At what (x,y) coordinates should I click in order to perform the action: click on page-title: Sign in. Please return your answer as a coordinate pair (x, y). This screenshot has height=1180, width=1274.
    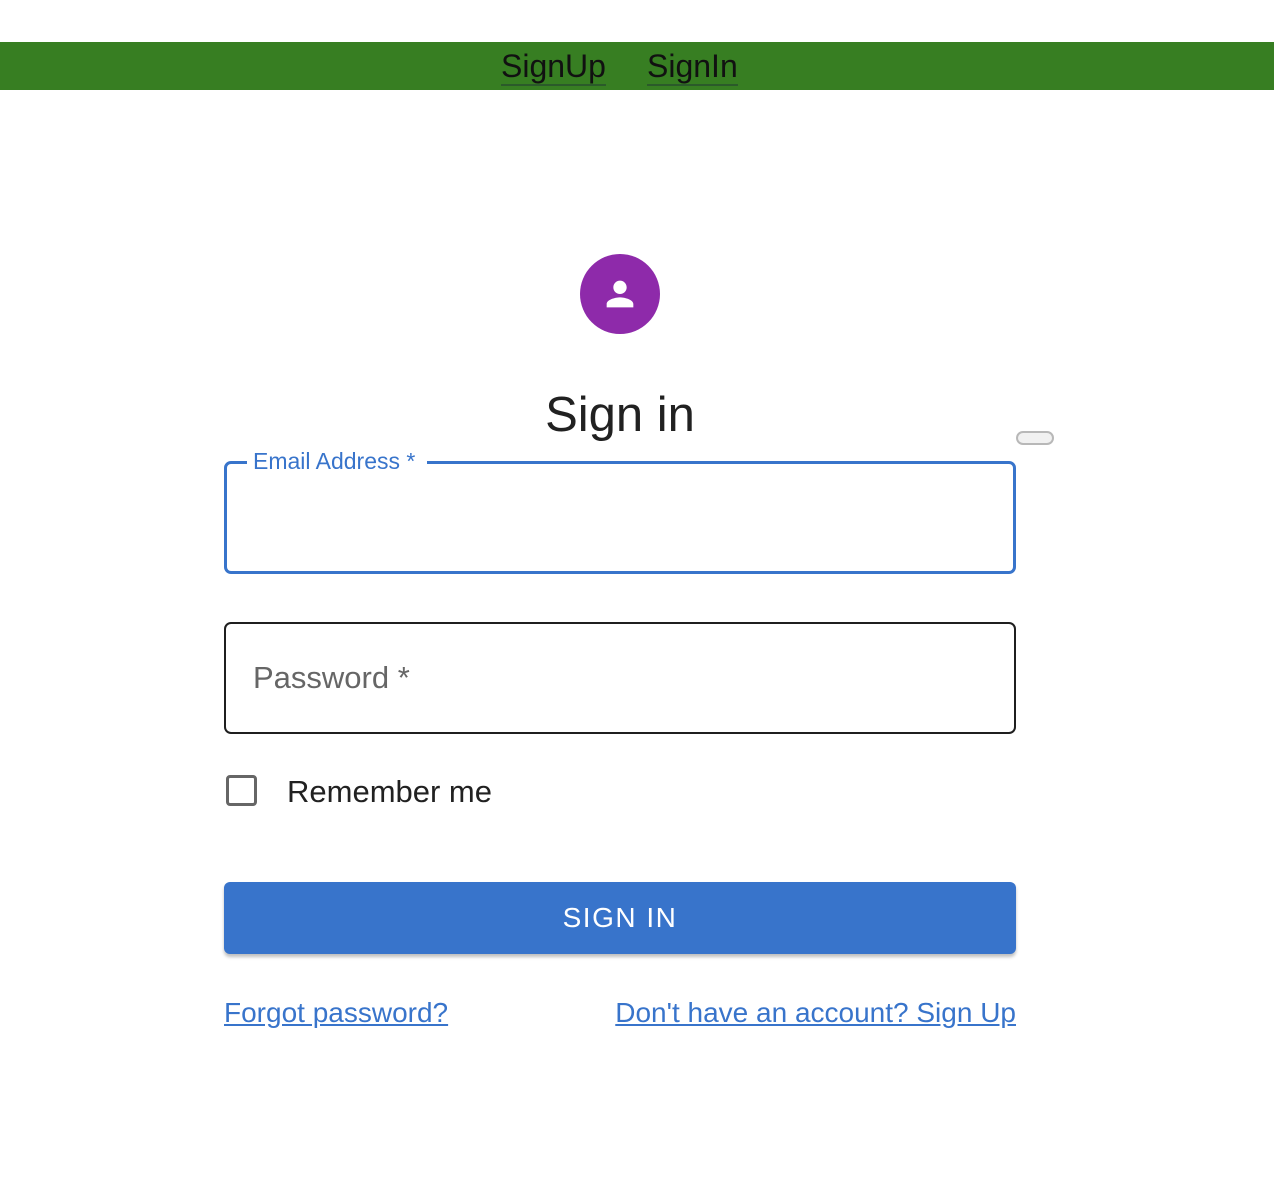
    Looking at the image, I should click on (620, 414).